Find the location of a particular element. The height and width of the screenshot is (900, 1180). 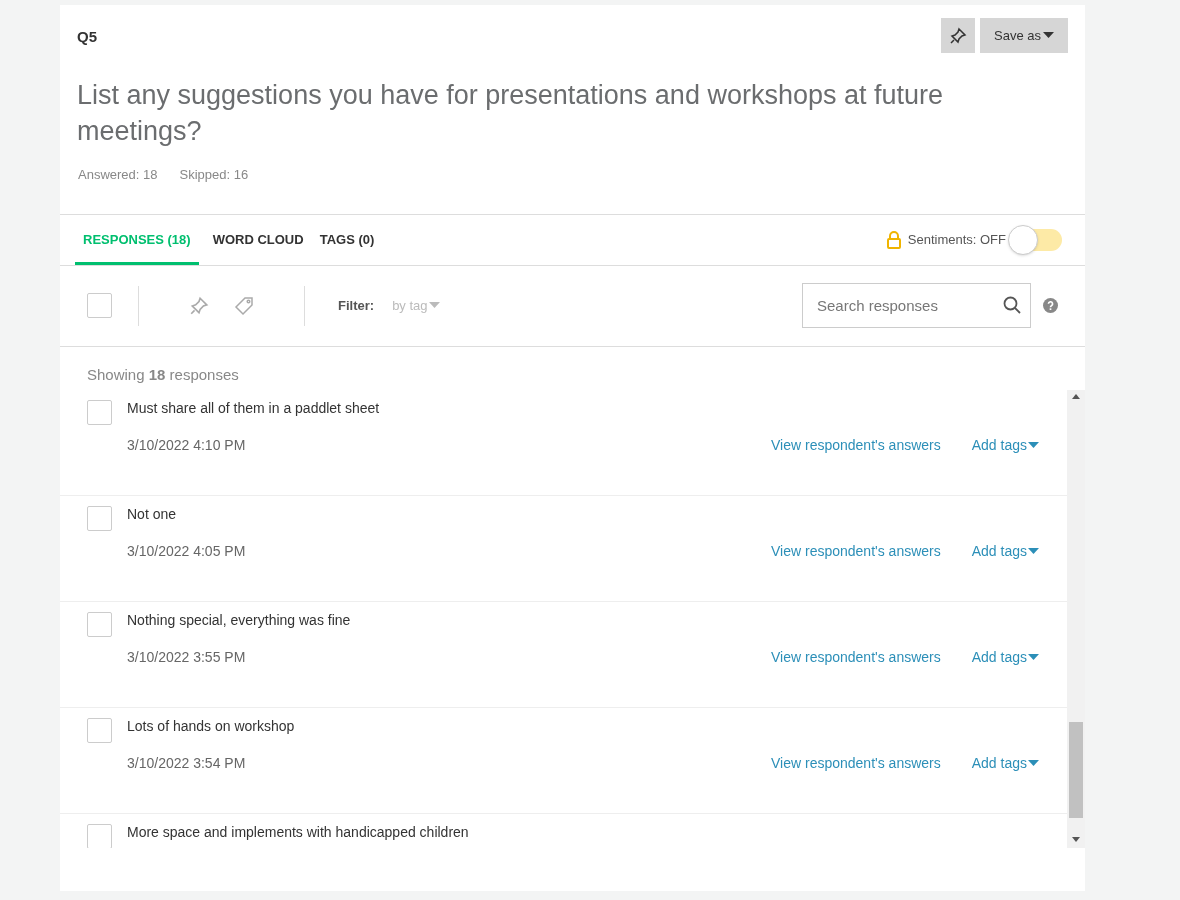

select-all-checkbox is located at coordinates (99, 305).